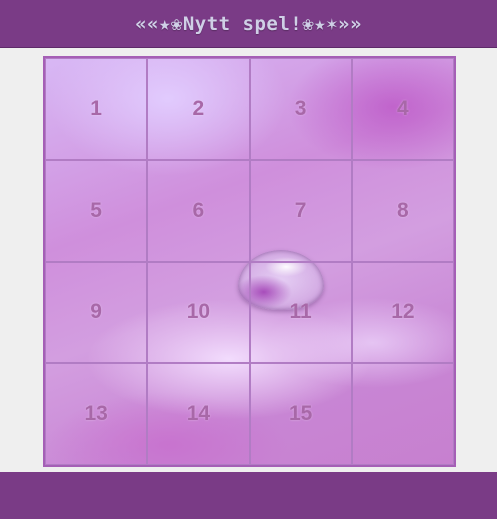  What do you see at coordinates (198, 312) in the screenshot?
I see `puzzle-tile: 10` at bounding box center [198, 312].